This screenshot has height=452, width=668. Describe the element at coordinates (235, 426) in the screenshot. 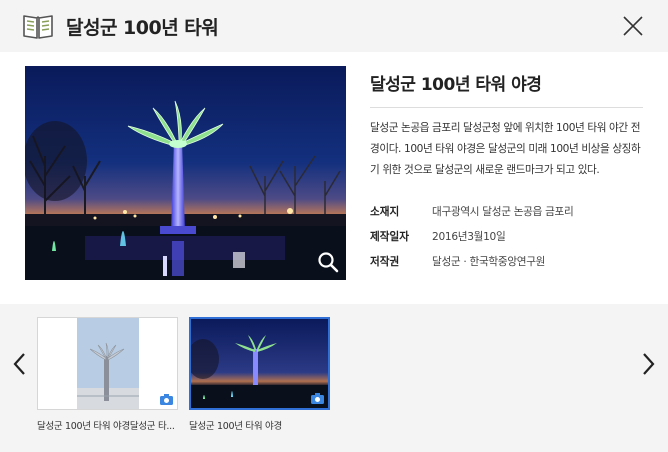

I see `thumbnail-caption: 달성군 100년 타워 야경` at that location.